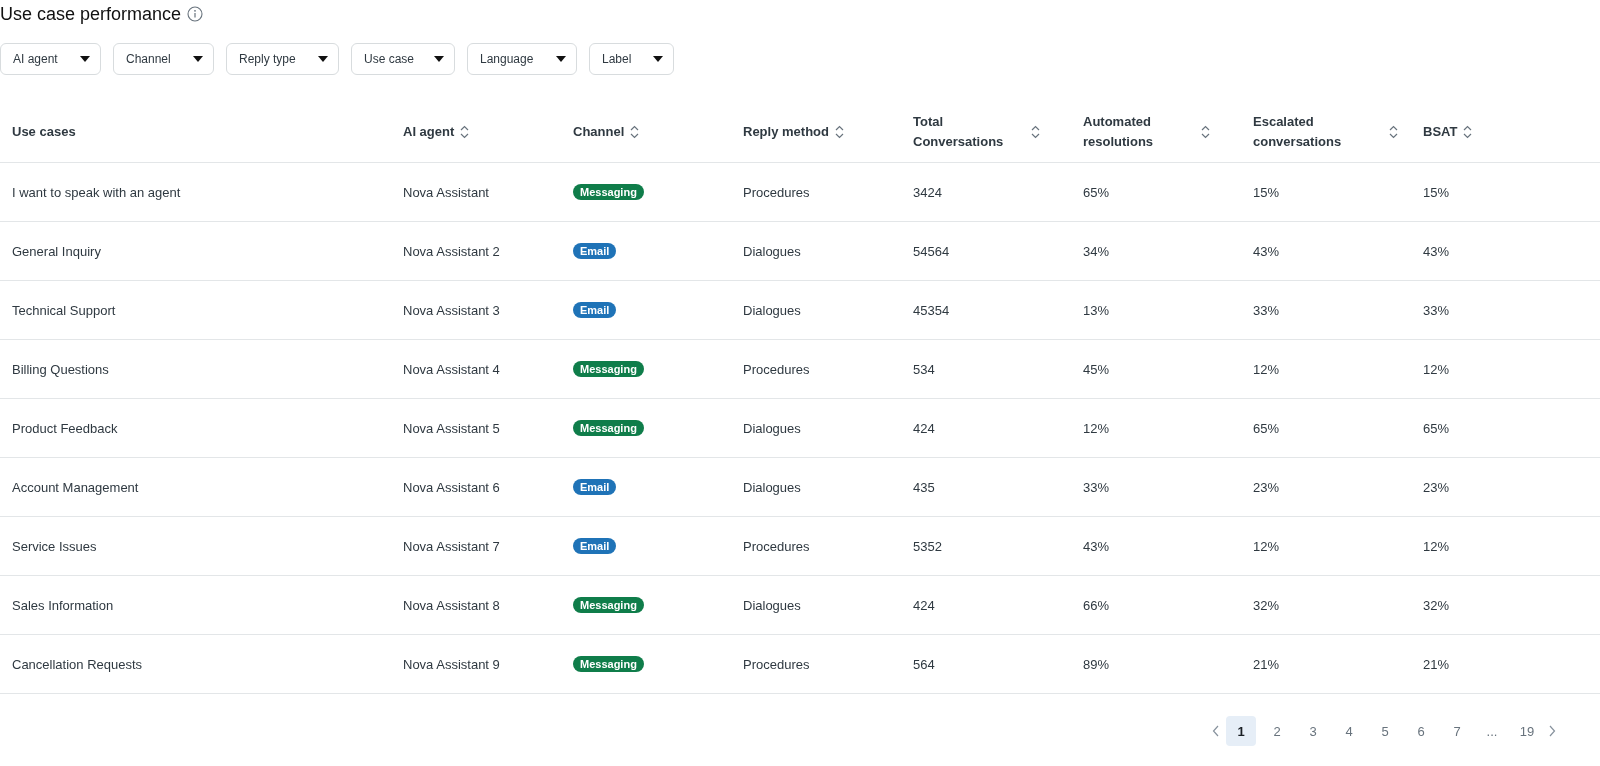  I want to click on page-button: 5, so click(1385, 731).